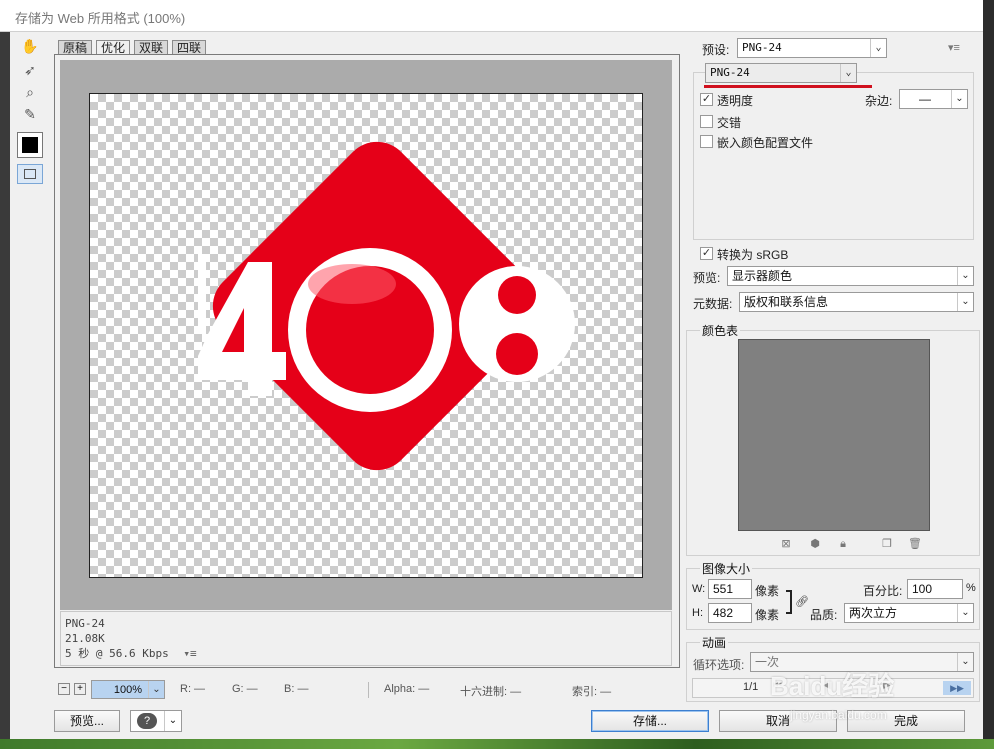 This screenshot has height=749, width=994. Describe the element at coordinates (762, 47) in the screenshot. I see `preset-value: PNG-24` at that location.